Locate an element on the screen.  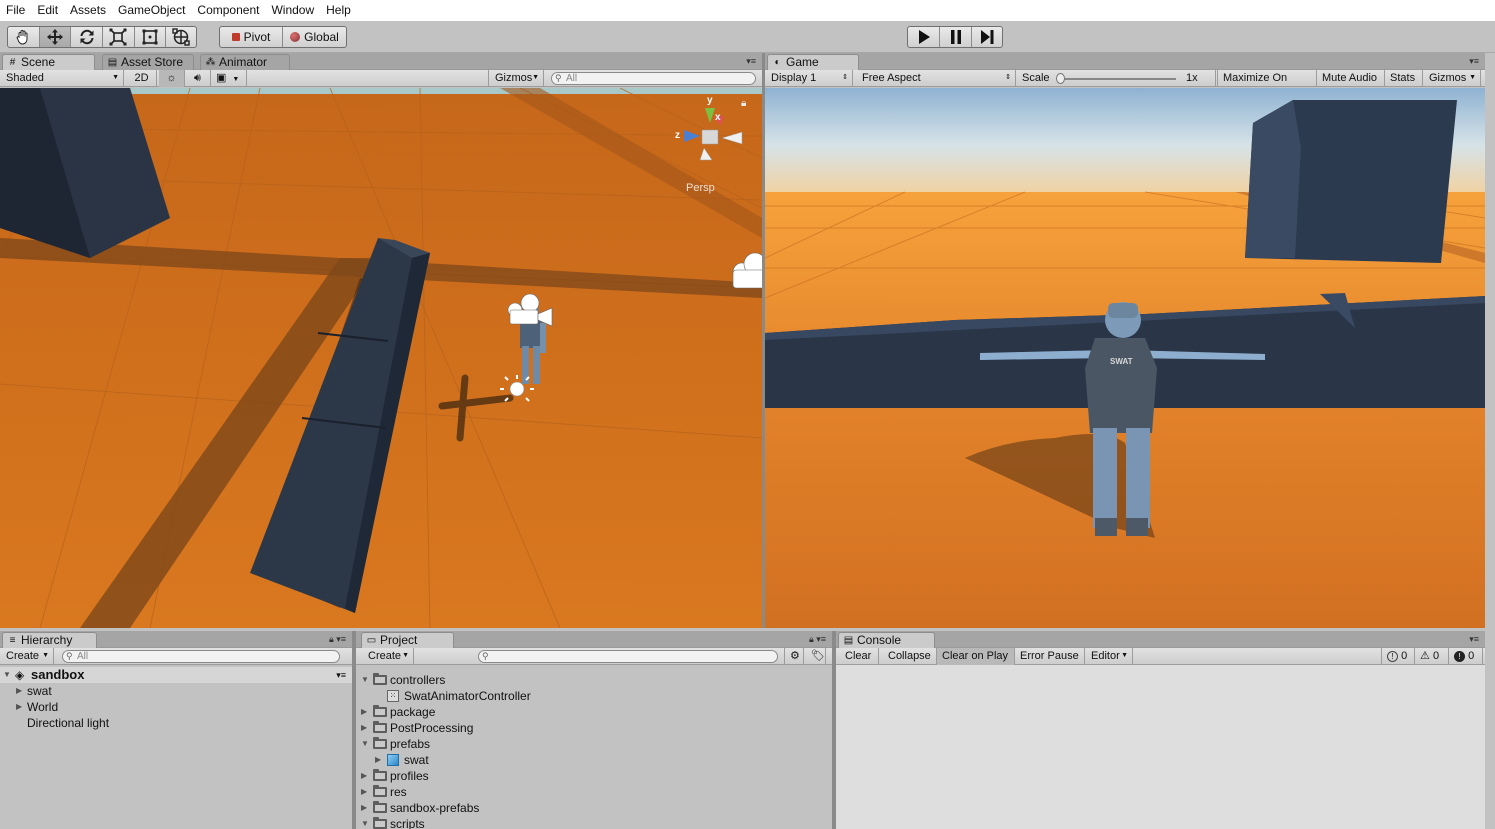
rect-tool-icon is located at coordinates (151, 37).